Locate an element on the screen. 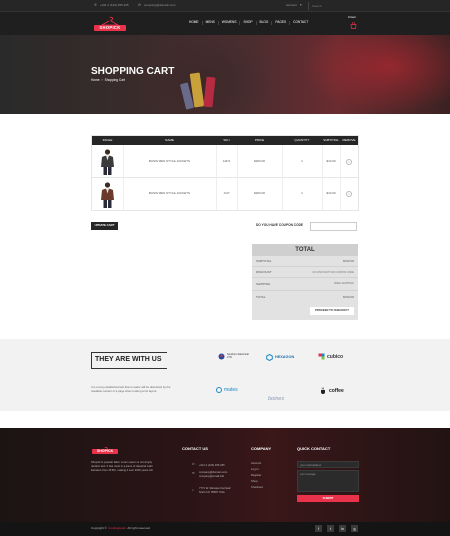 This screenshot has width=450, height=536. company-link-account: Account is located at coordinates (256, 463).